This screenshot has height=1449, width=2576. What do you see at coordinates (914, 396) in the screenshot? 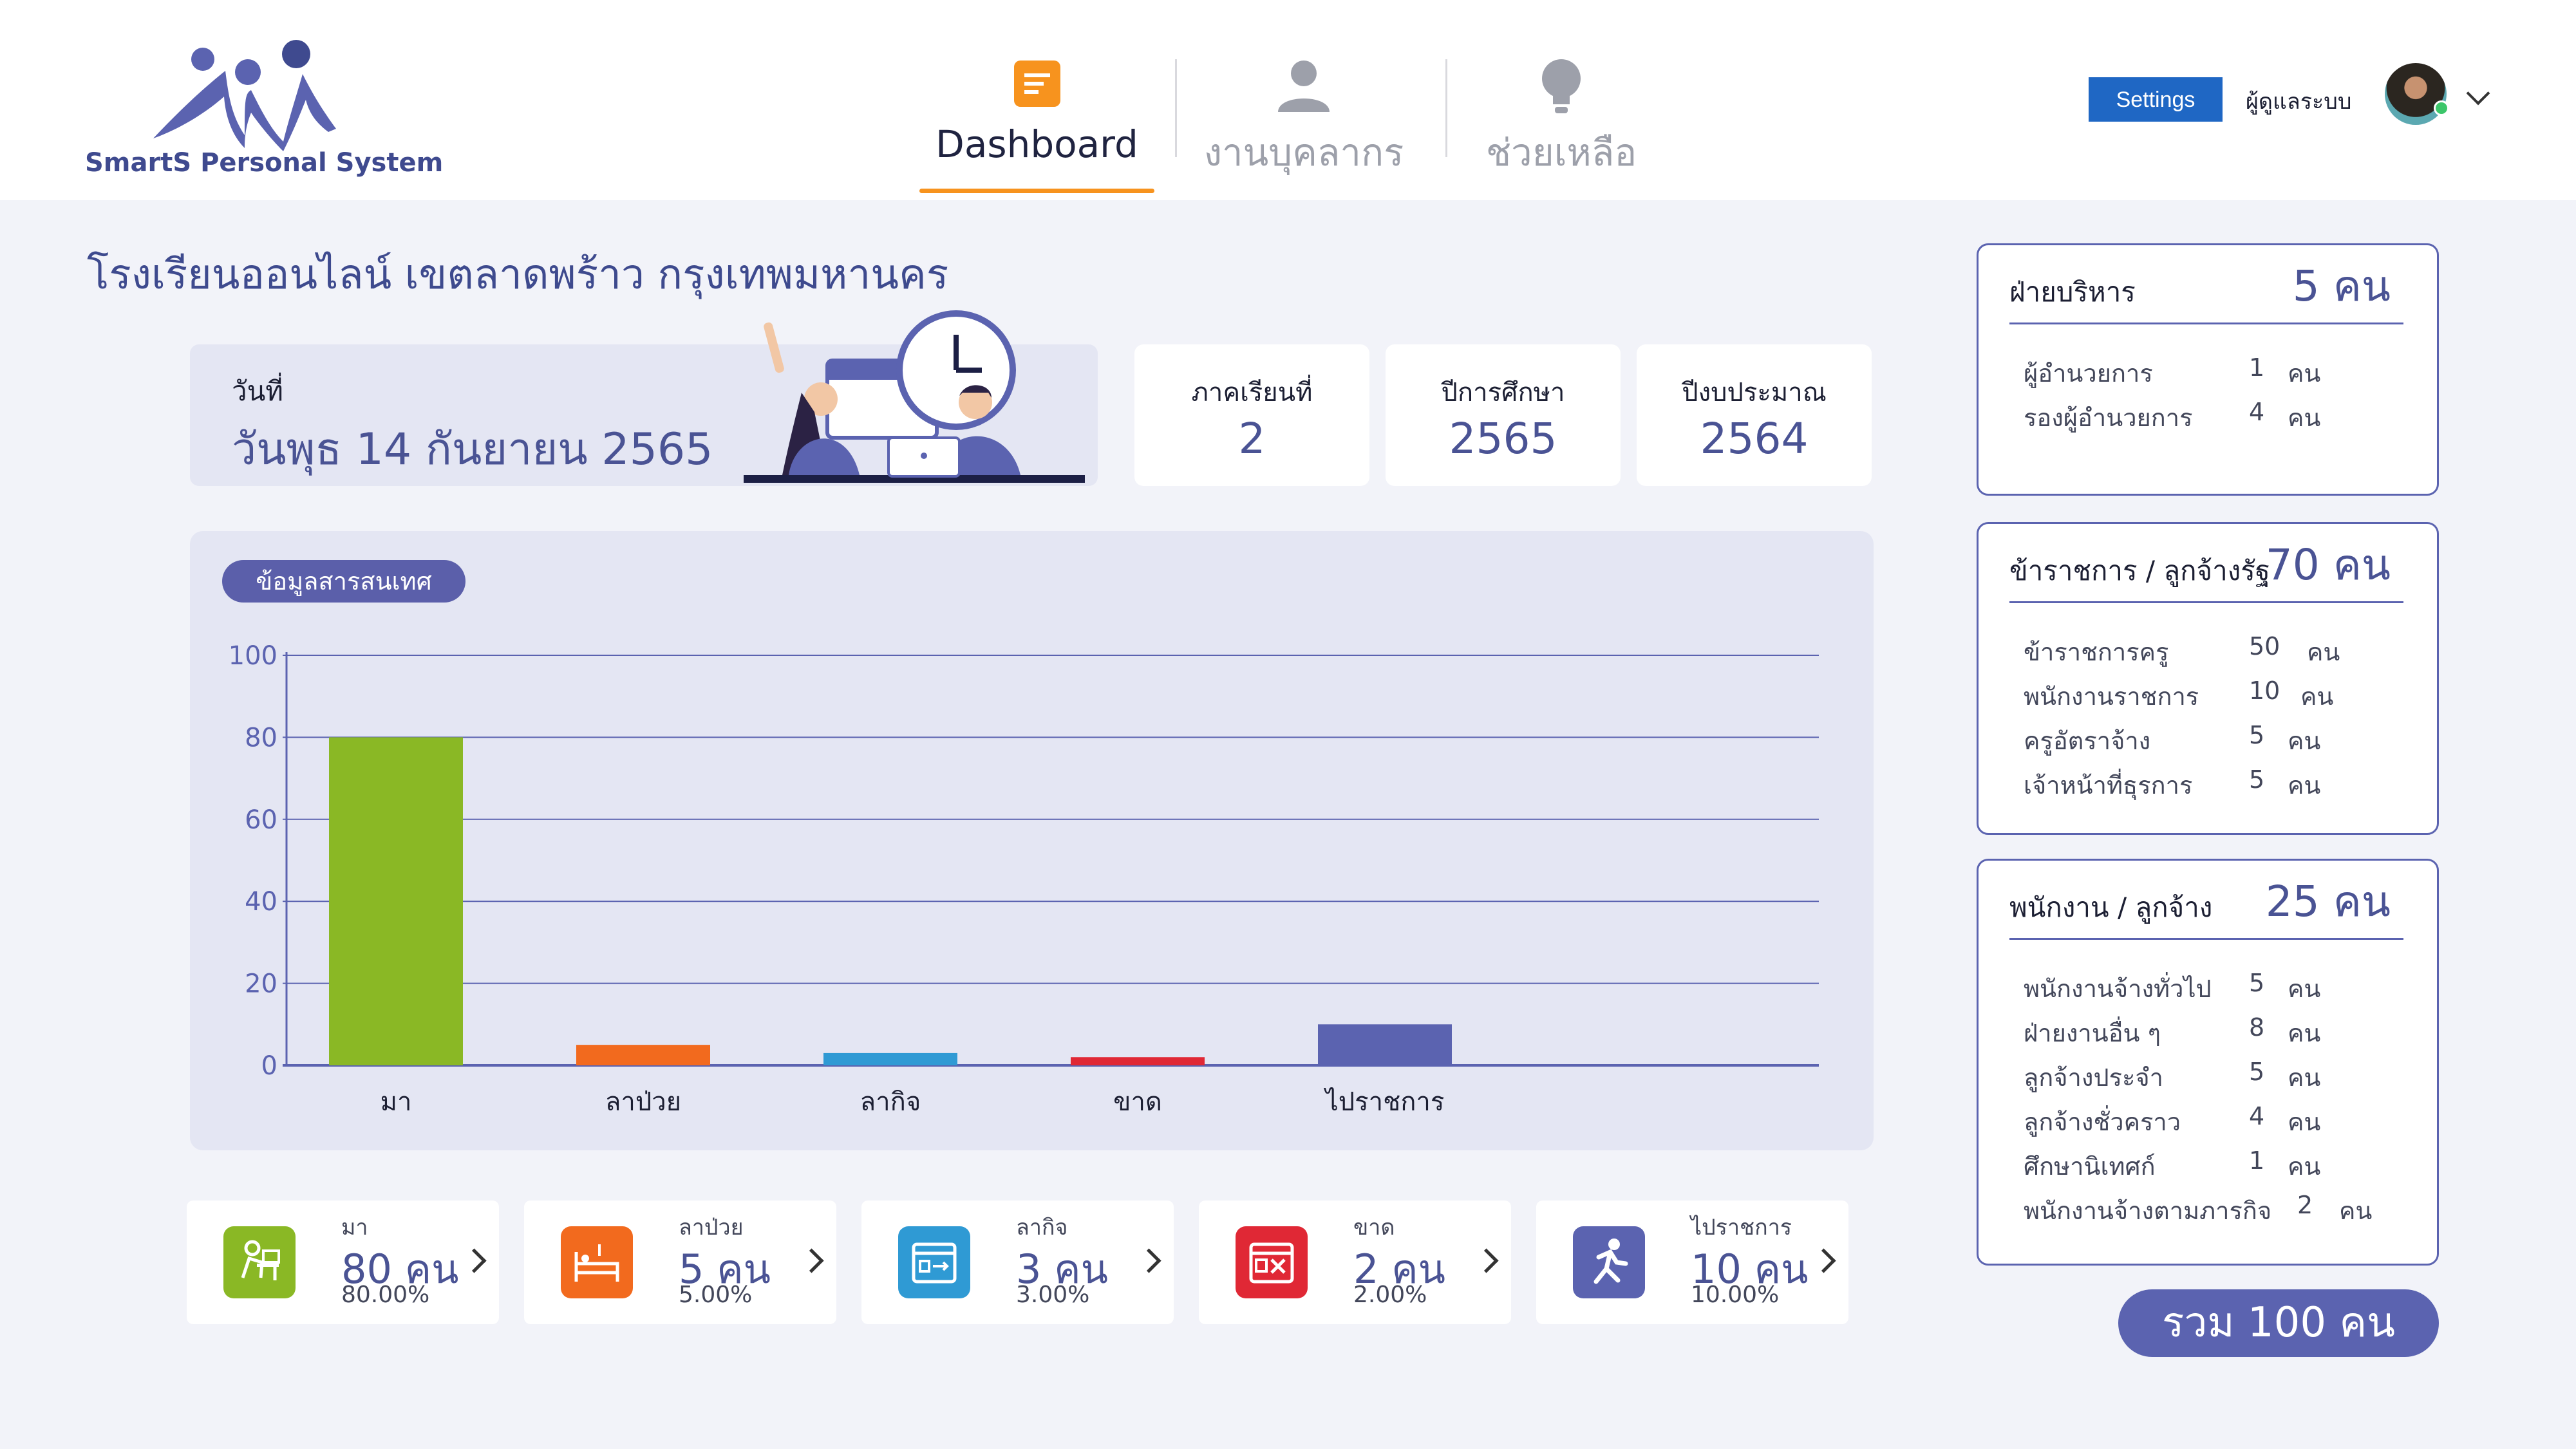
I see `office-illustration` at bounding box center [914, 396].